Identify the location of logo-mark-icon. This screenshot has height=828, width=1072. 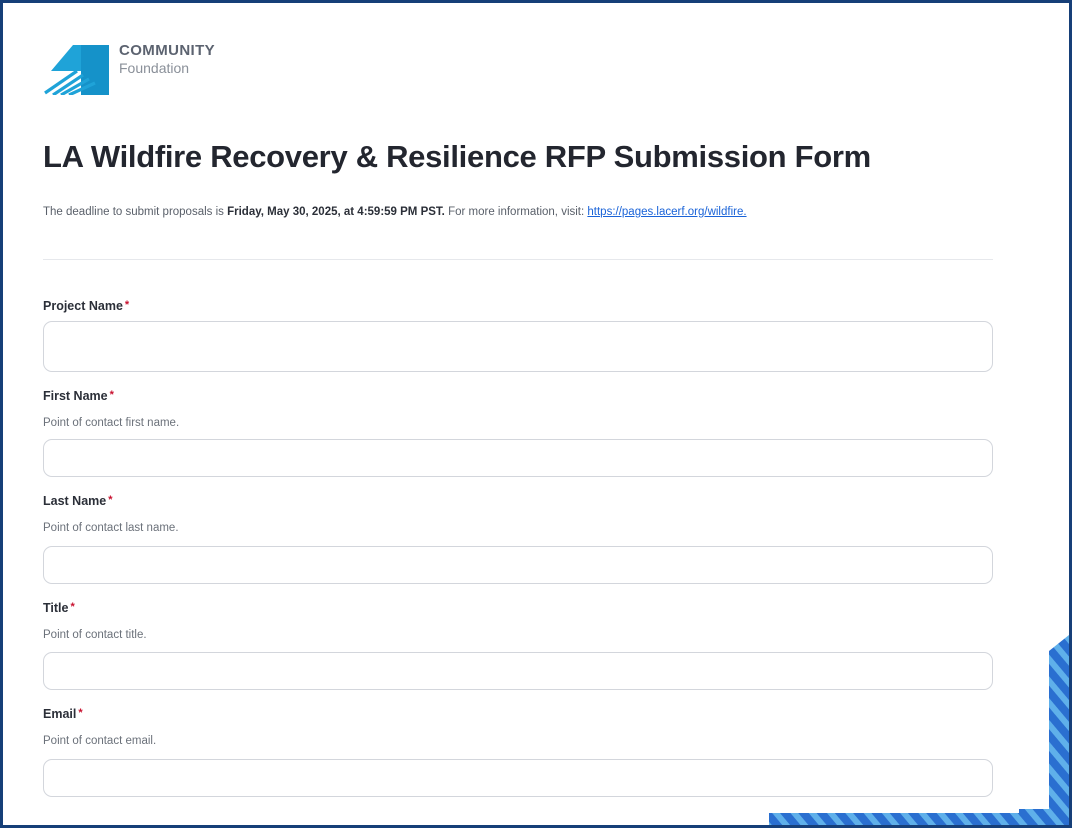
(76, 70).